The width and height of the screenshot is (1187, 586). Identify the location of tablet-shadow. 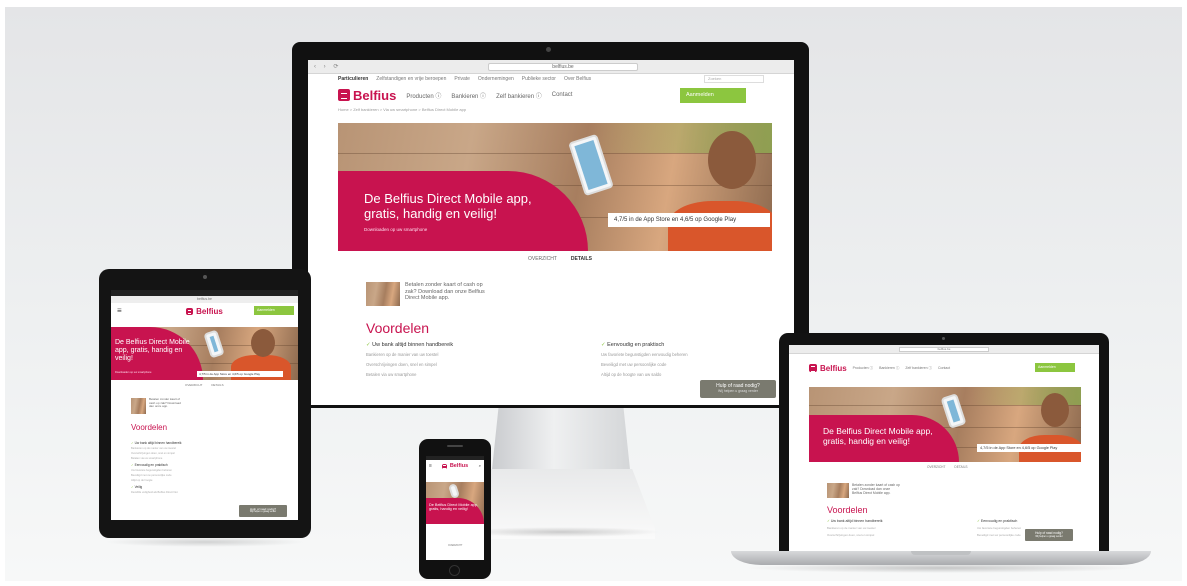
(205, 542).